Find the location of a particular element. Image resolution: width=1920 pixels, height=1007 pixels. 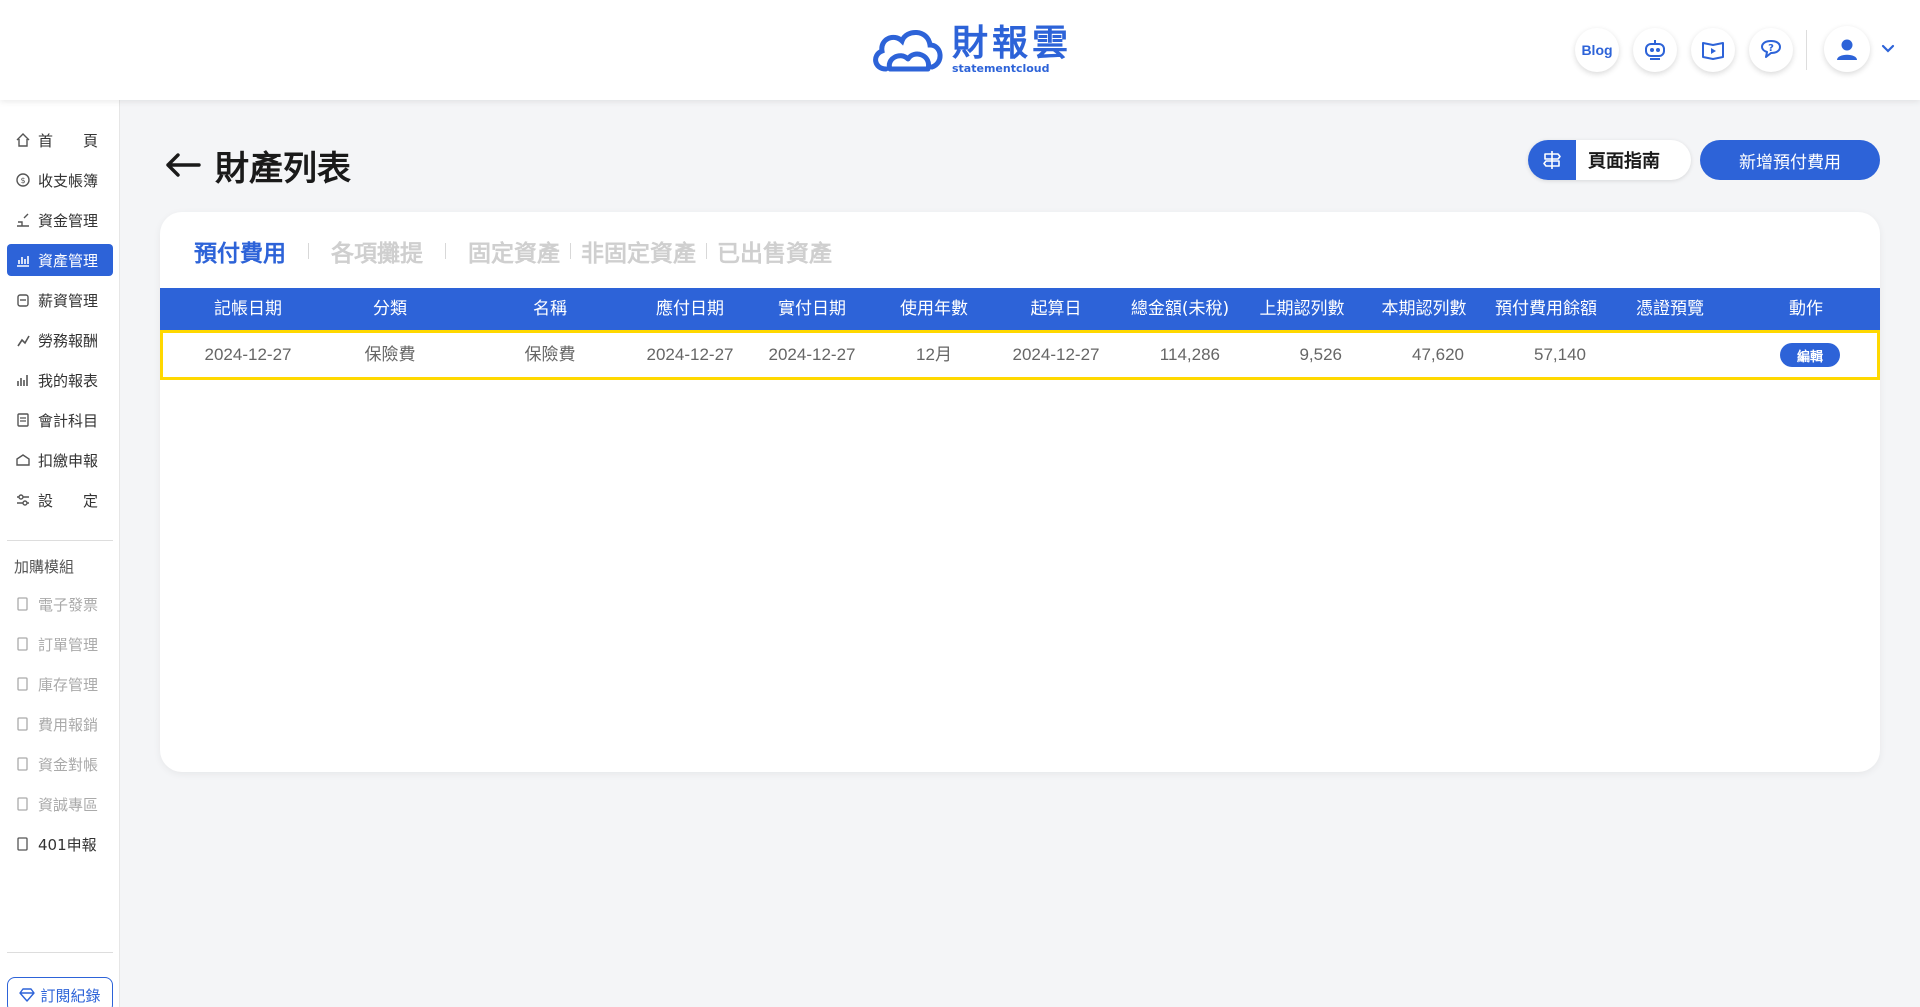

addon-item-label: 庫存管理 is located at coordinates (68, 684).